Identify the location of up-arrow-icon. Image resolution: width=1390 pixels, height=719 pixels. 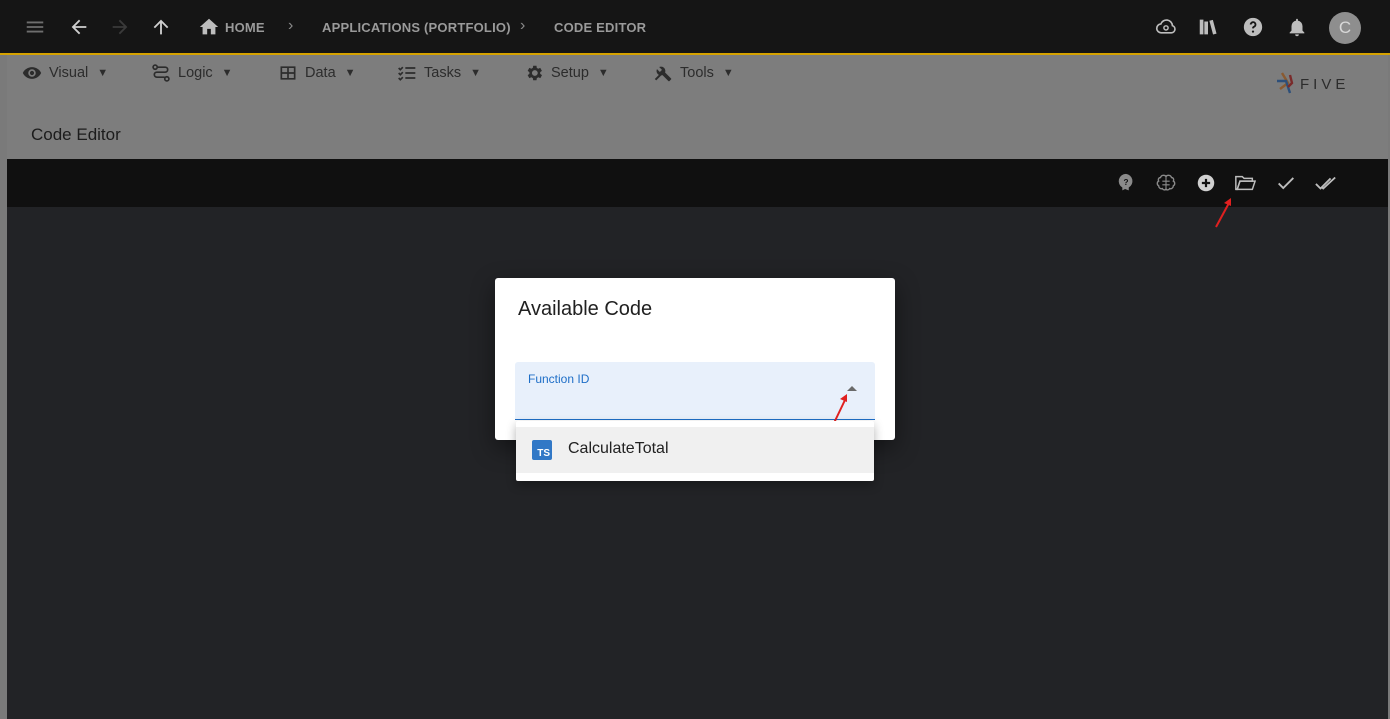
(161, 27).